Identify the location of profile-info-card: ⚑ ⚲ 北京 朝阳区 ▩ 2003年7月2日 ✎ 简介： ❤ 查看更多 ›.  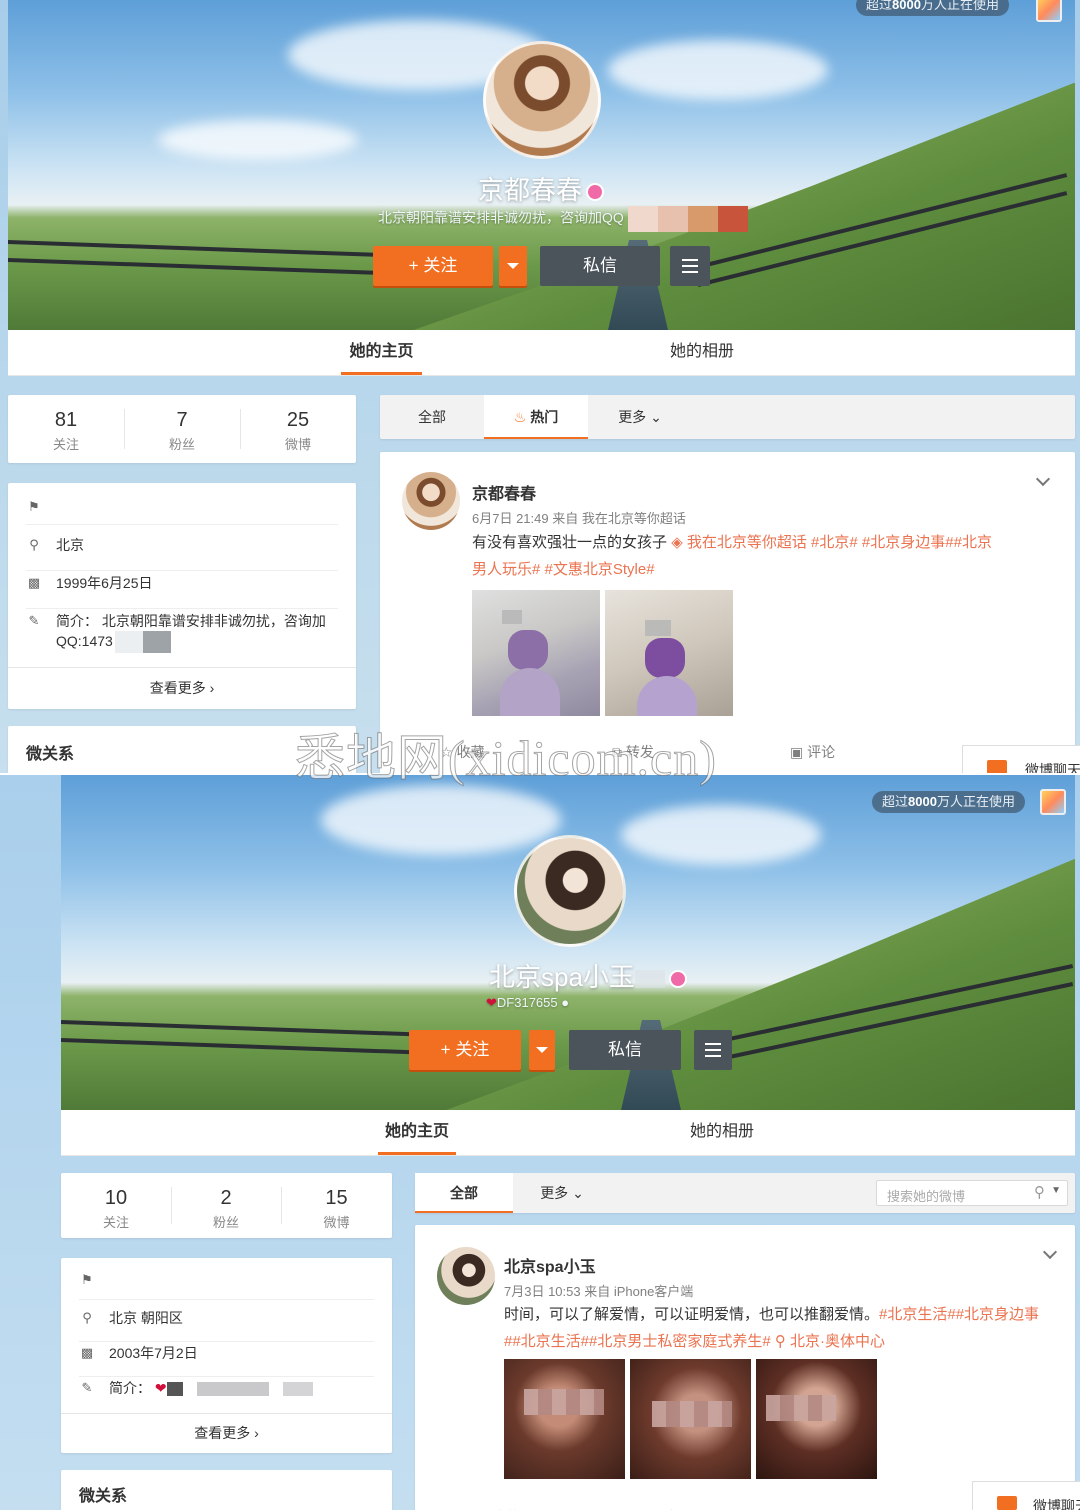
(226, 1355).